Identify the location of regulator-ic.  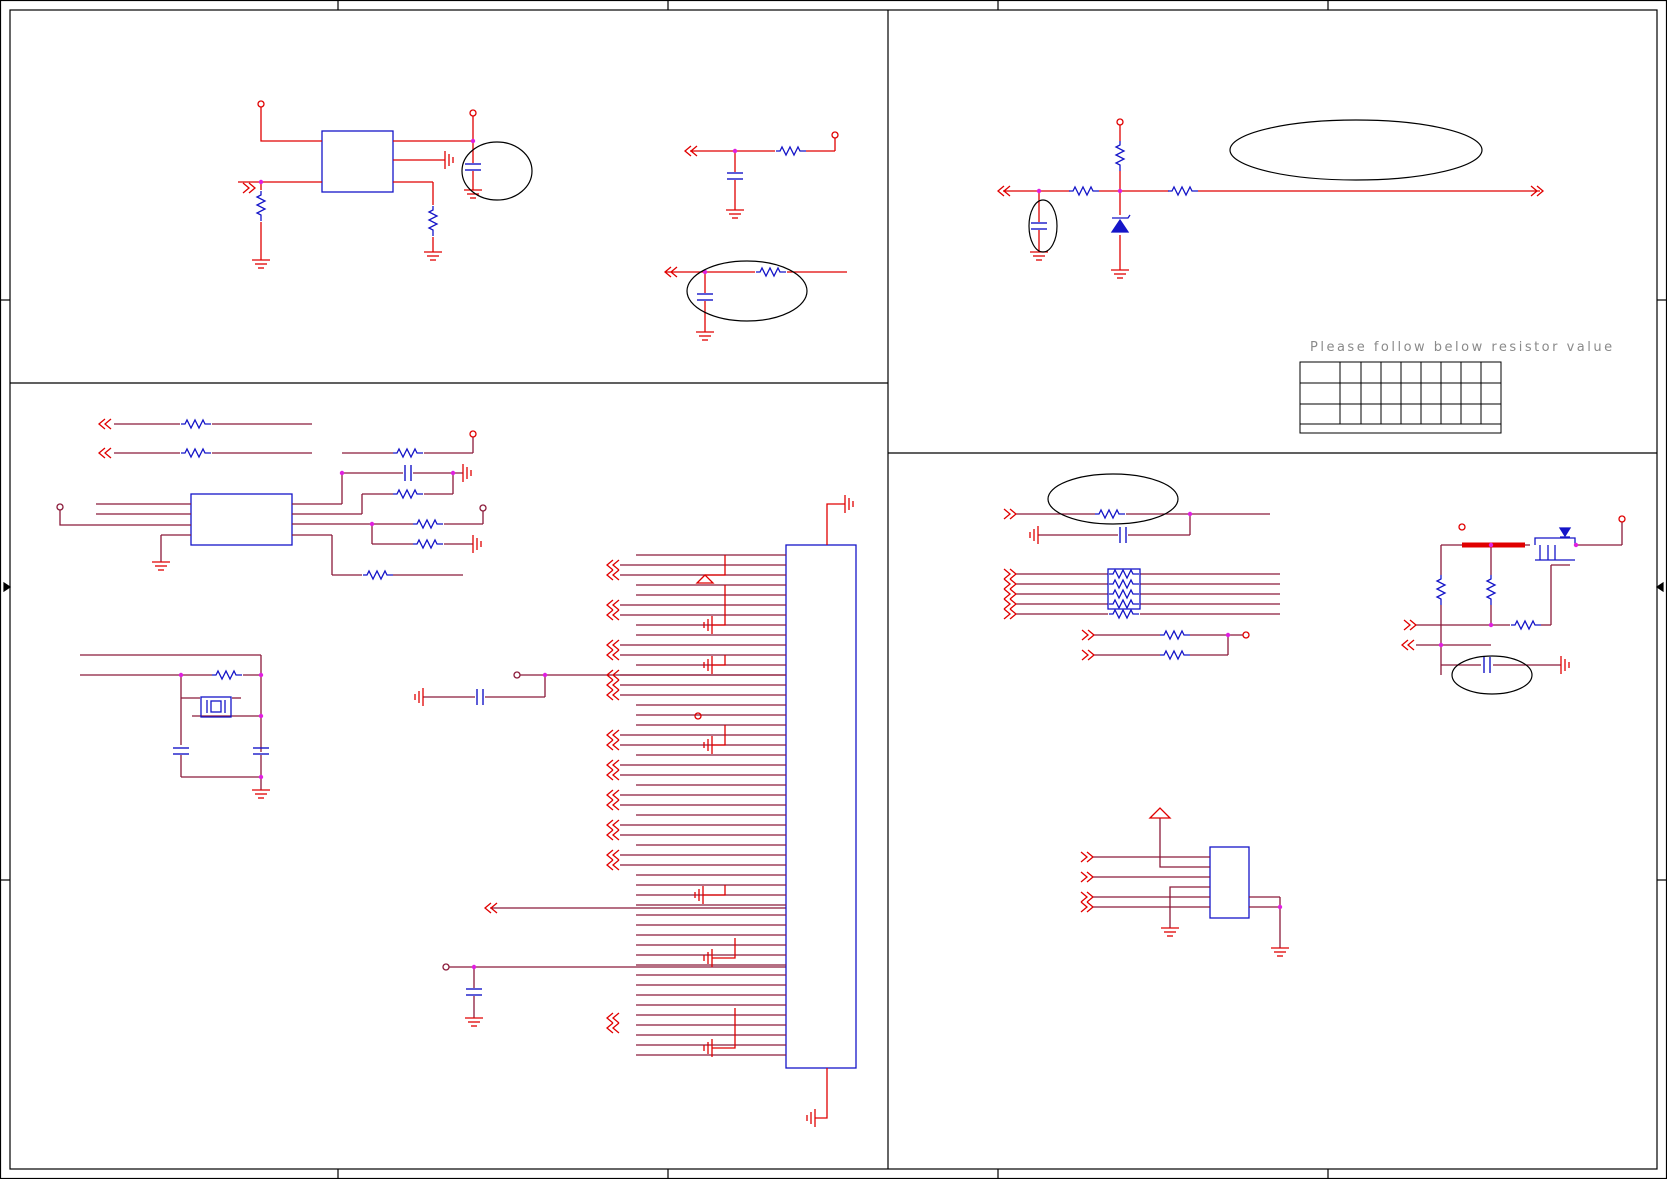
(357, 161).